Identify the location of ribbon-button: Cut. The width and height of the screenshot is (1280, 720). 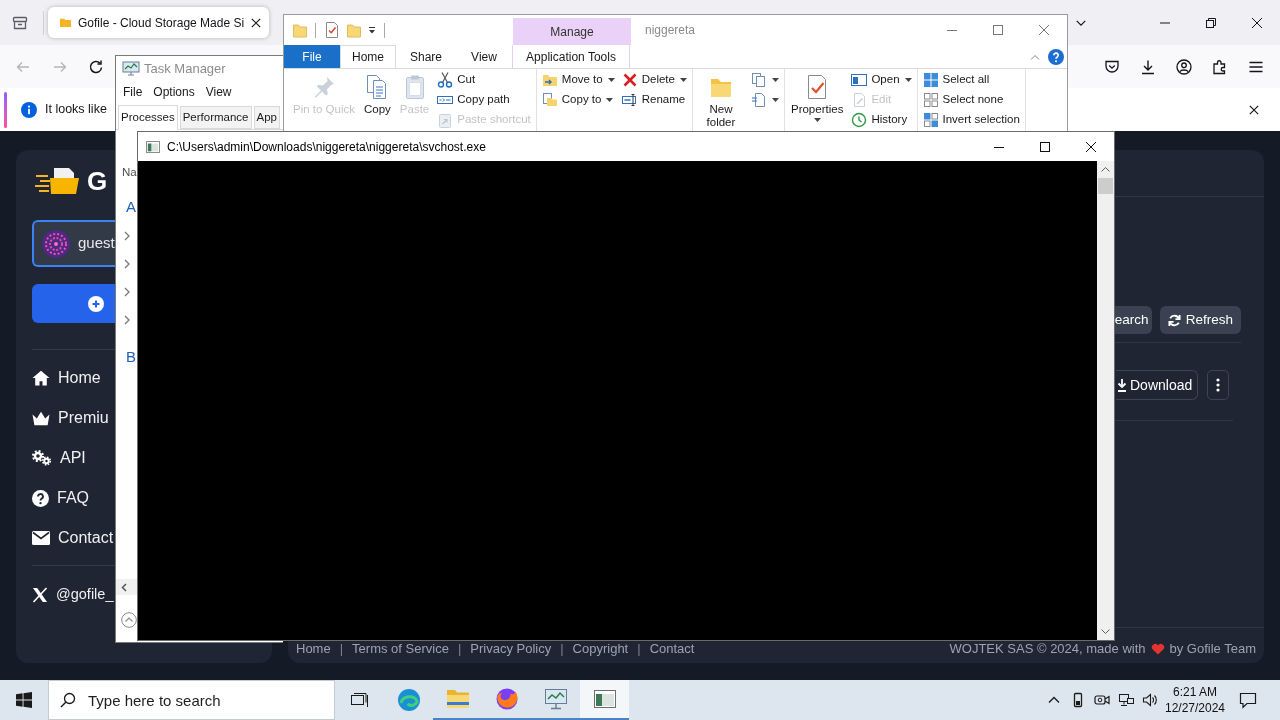
(484, 80).